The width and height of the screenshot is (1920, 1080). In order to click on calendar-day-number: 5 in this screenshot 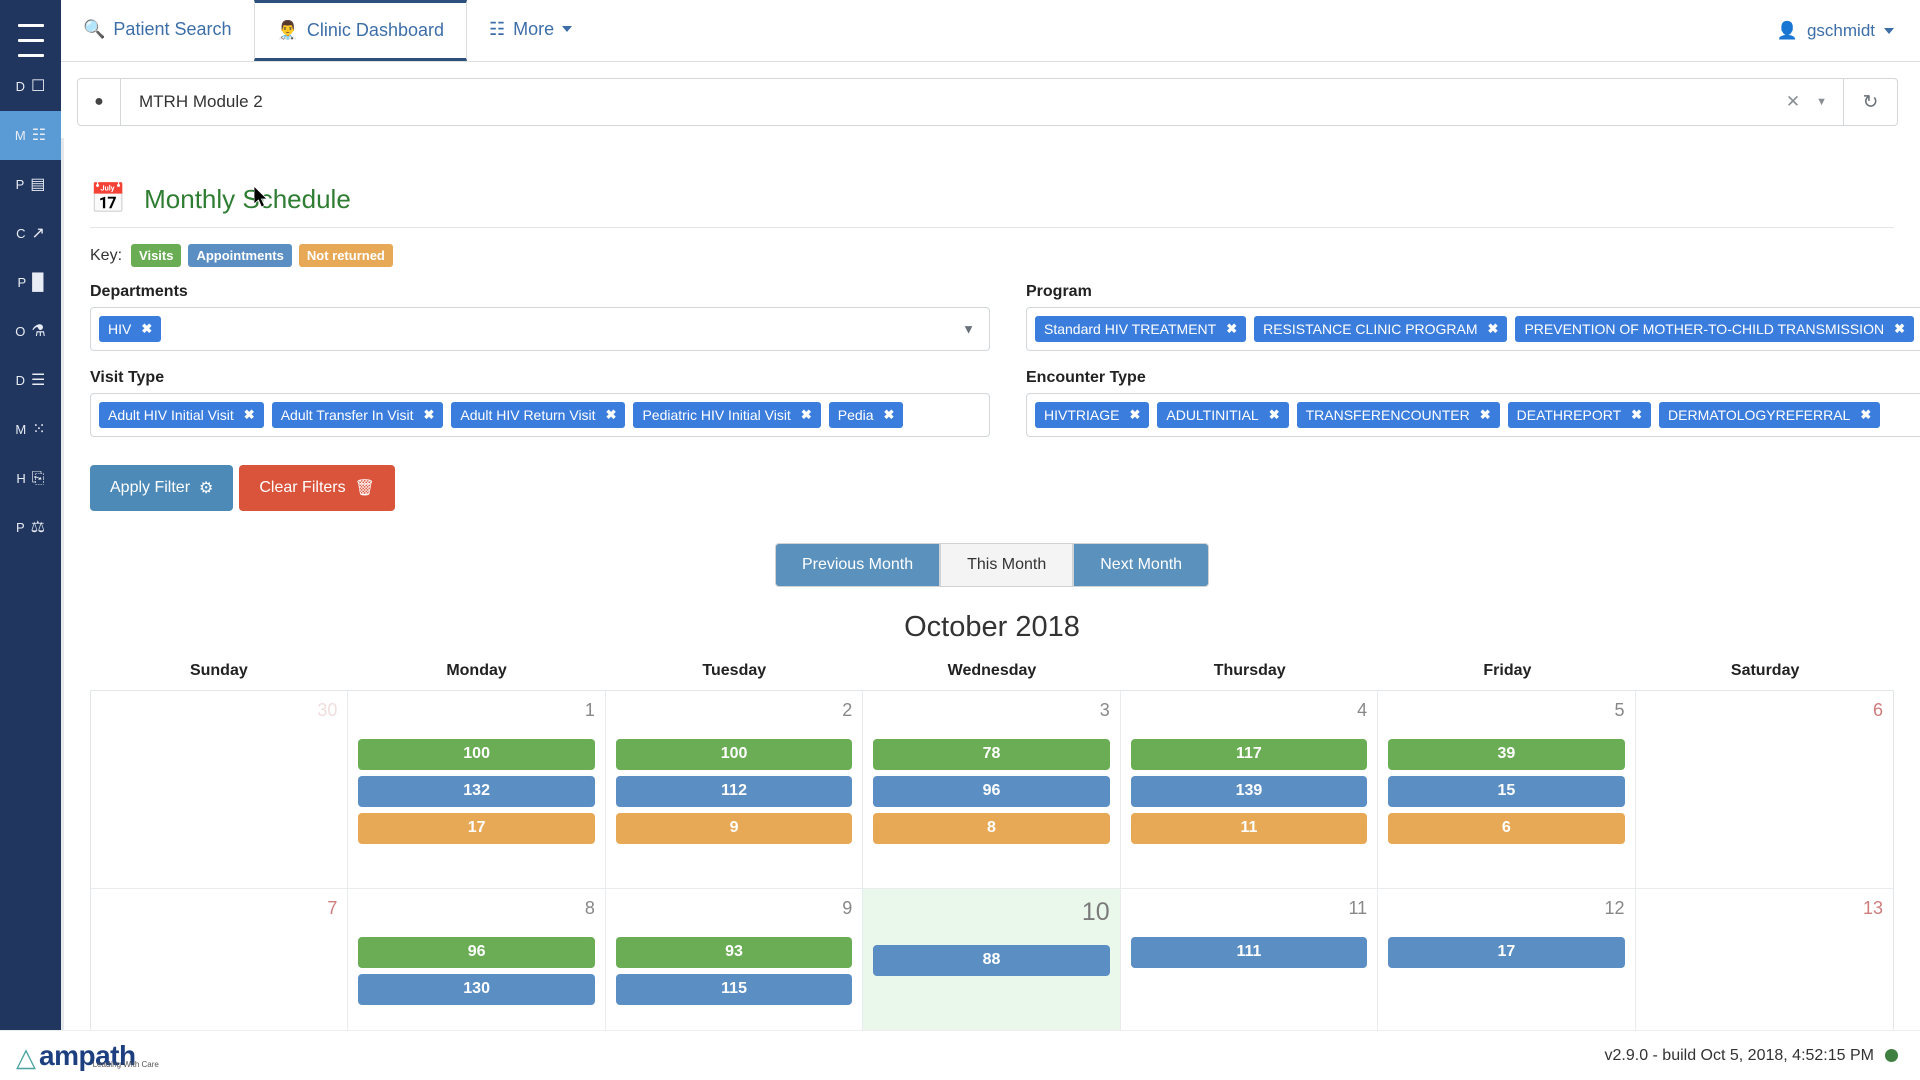, I will do `click(1619, 710)`.